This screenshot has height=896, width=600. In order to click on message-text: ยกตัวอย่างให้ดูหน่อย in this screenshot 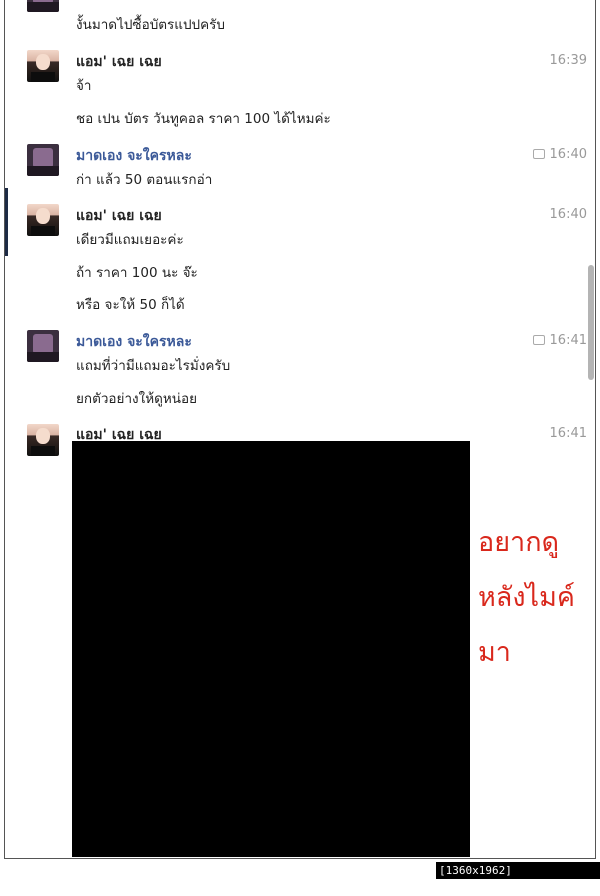, I will do `click(137, 399)`.